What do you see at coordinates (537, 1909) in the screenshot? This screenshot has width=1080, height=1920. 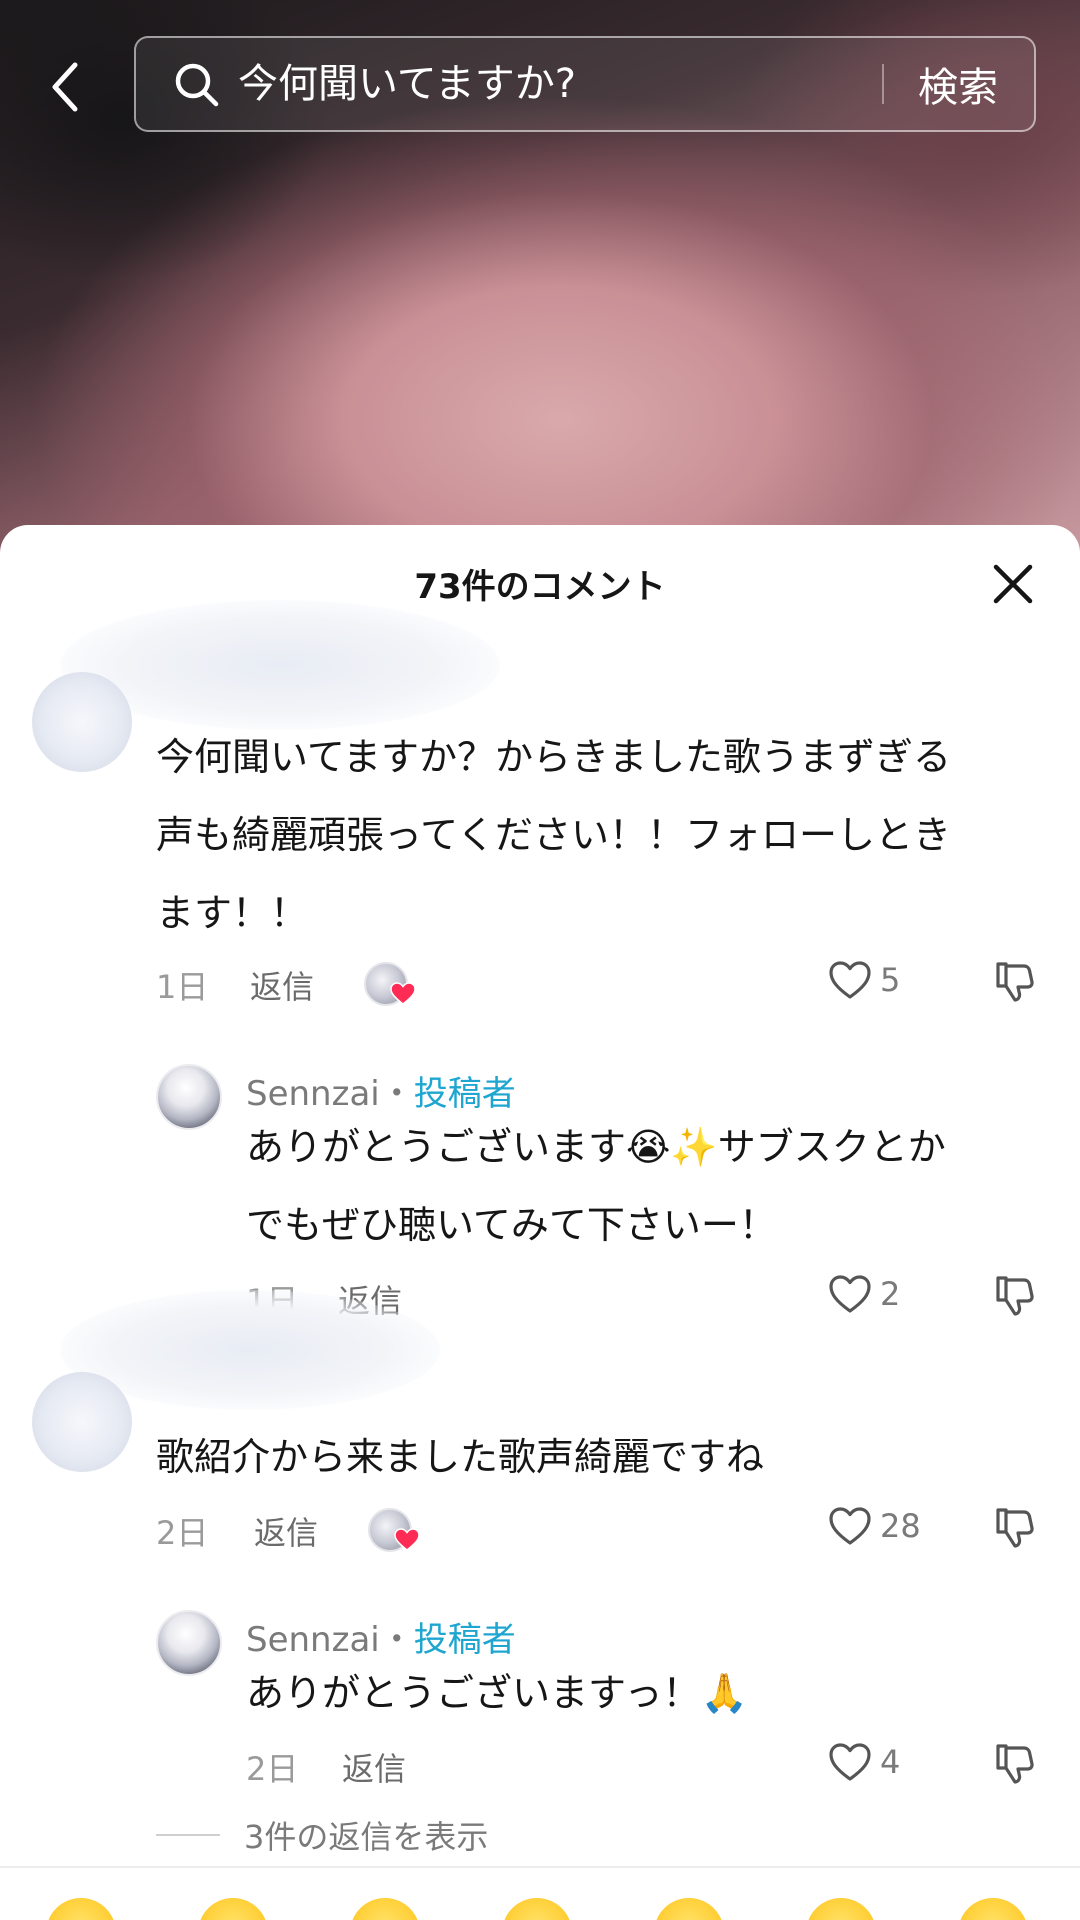 I see `emoji-blush-icon` at bounding box center [537, 1909].